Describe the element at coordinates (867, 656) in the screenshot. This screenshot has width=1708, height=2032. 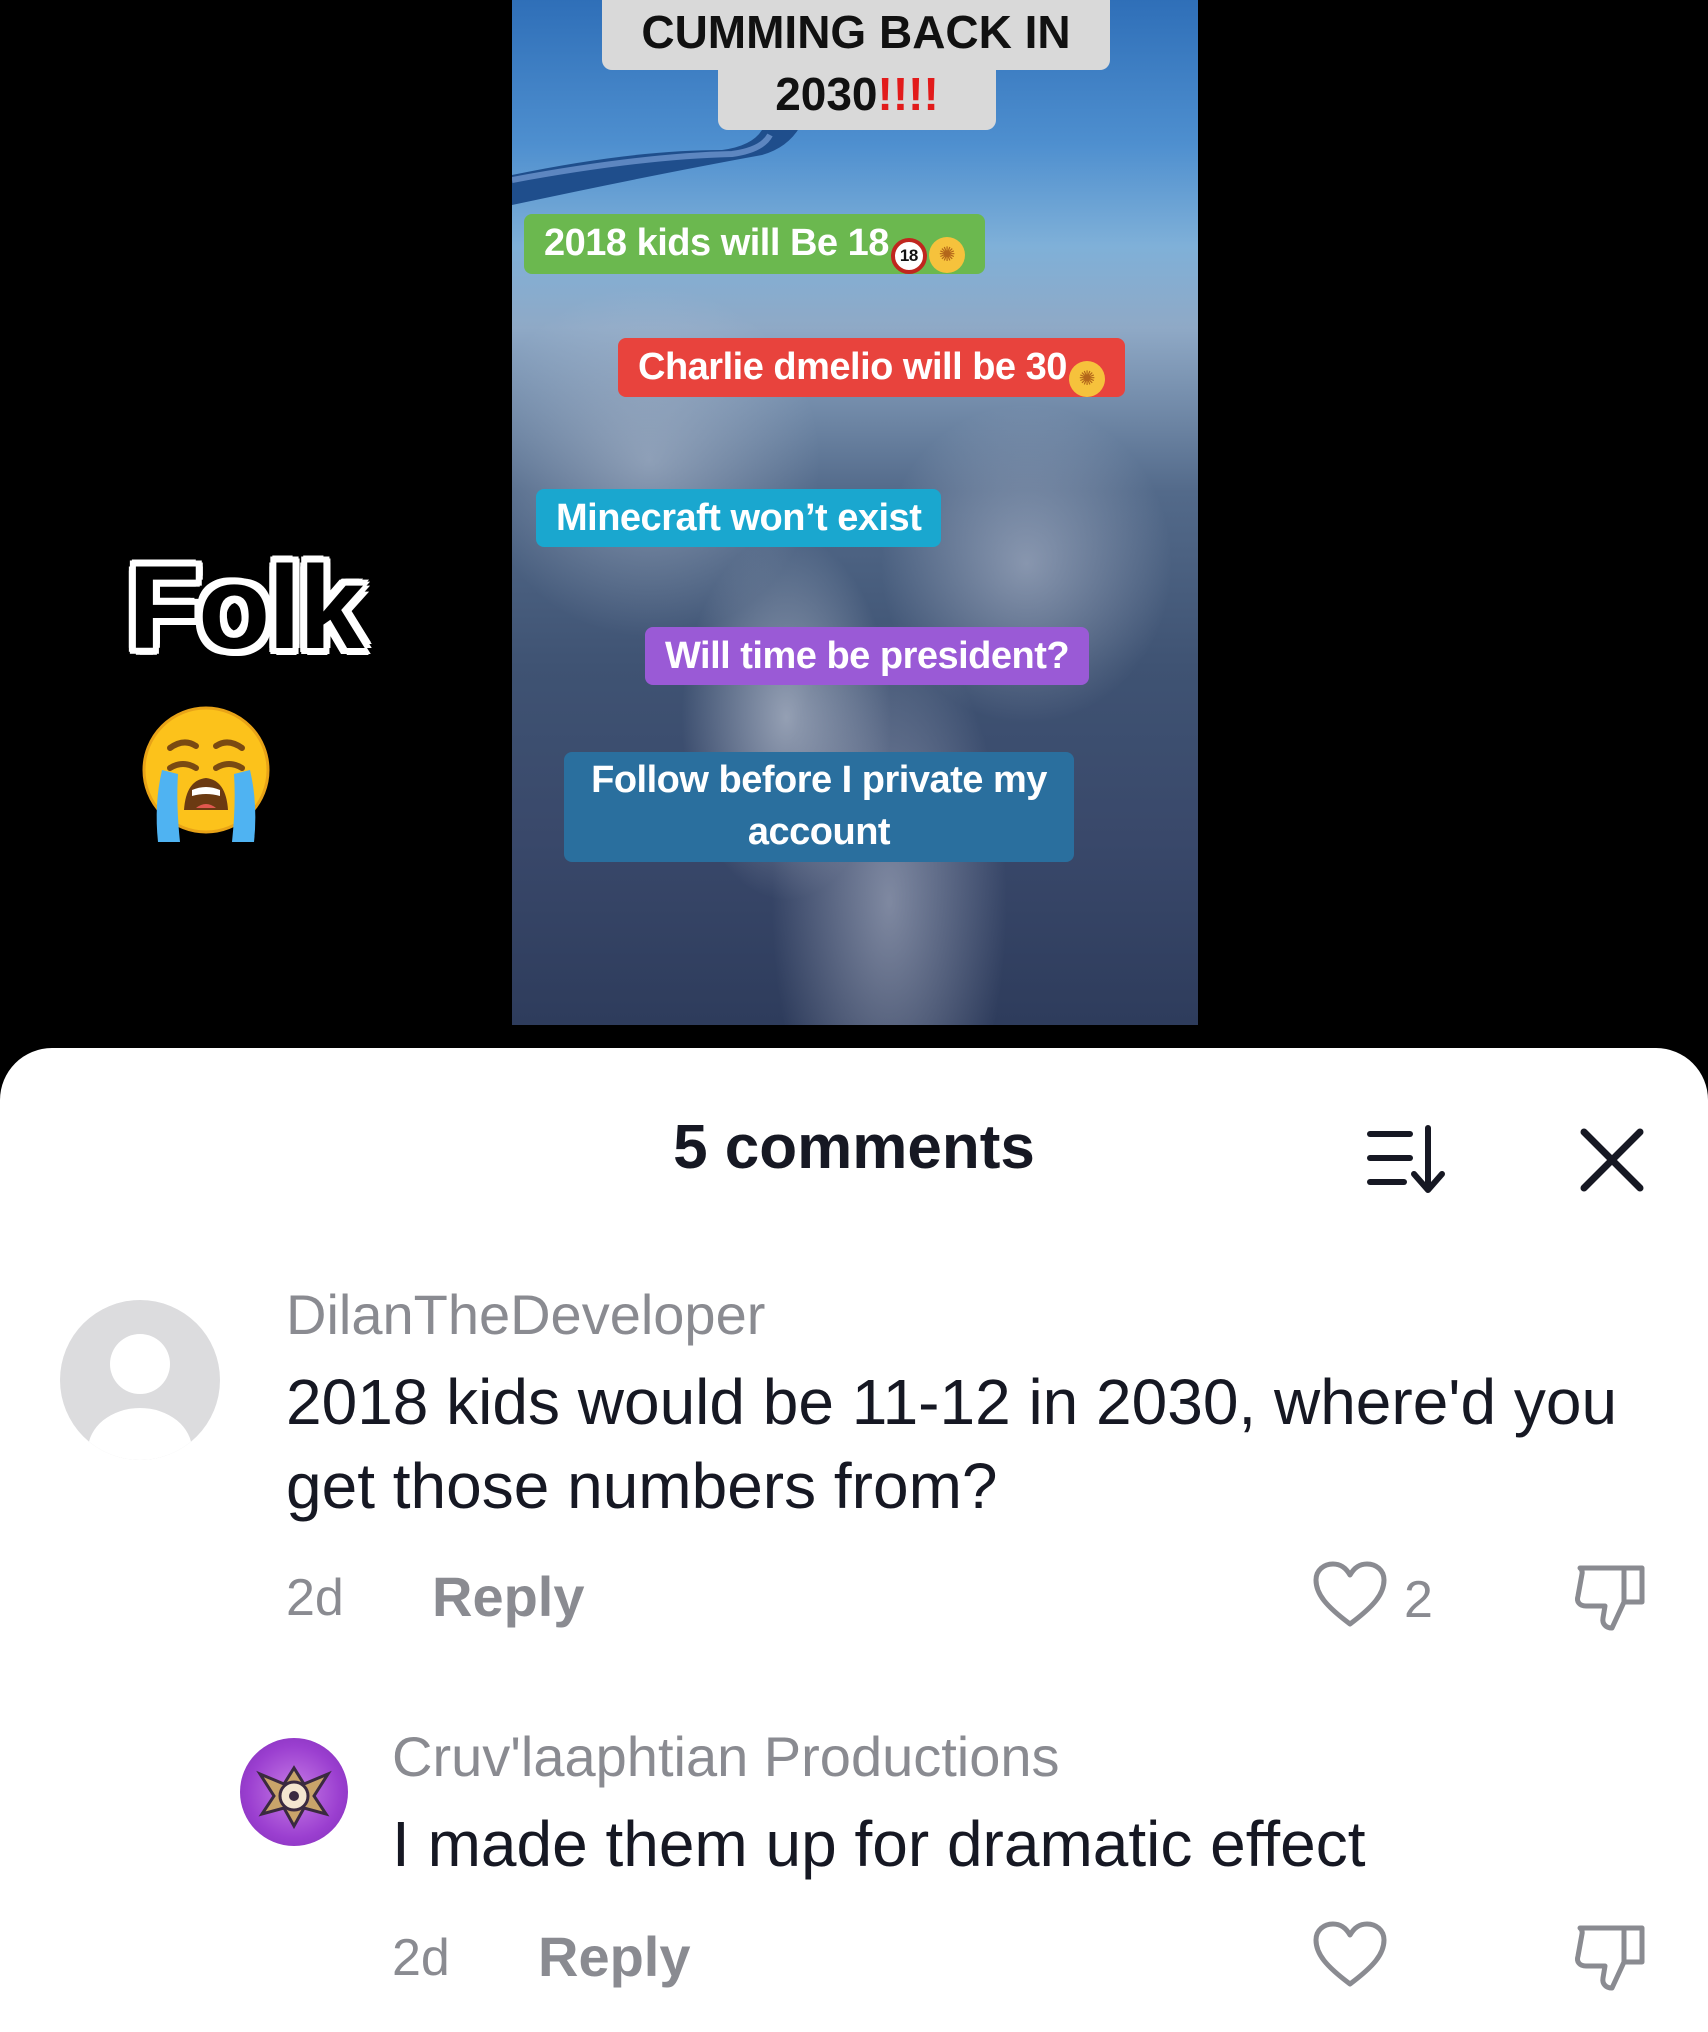
I see `caption-purple: Will time be president?` at that location.